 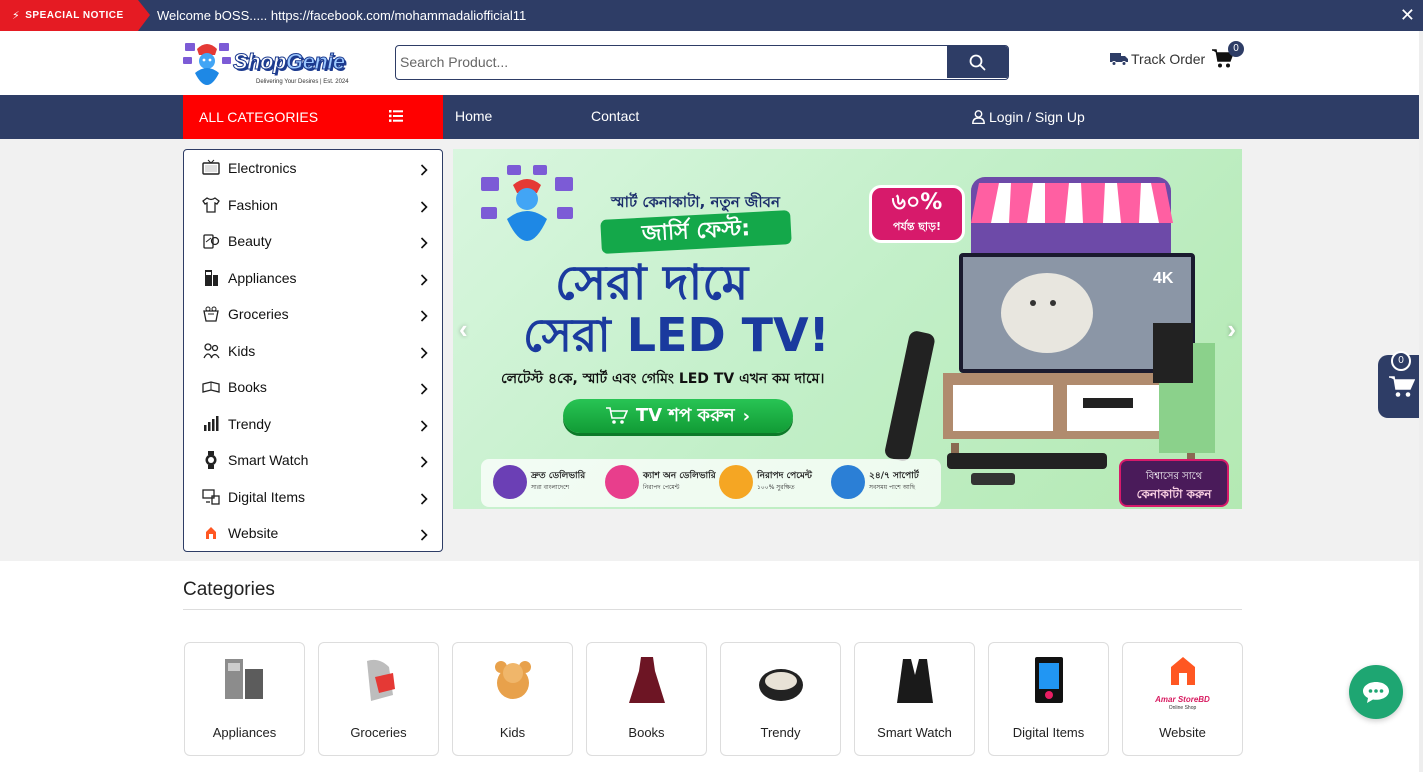 I want to click on truck-icon, so click(x=1119, y=59).